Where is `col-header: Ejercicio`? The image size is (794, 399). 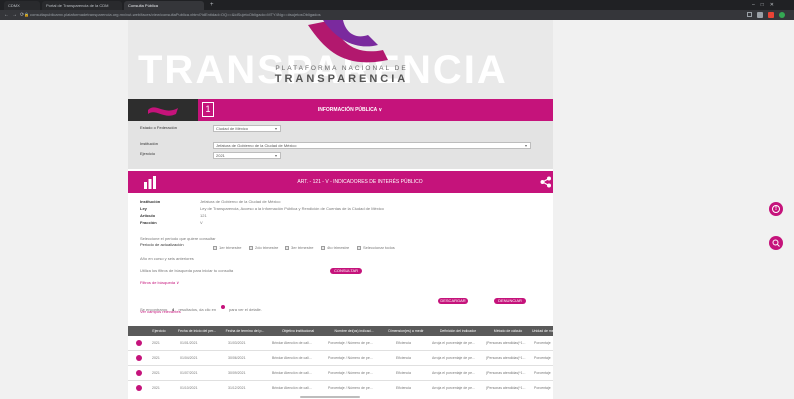
col-header: Ejercicio is located at coordinates (159, 331).